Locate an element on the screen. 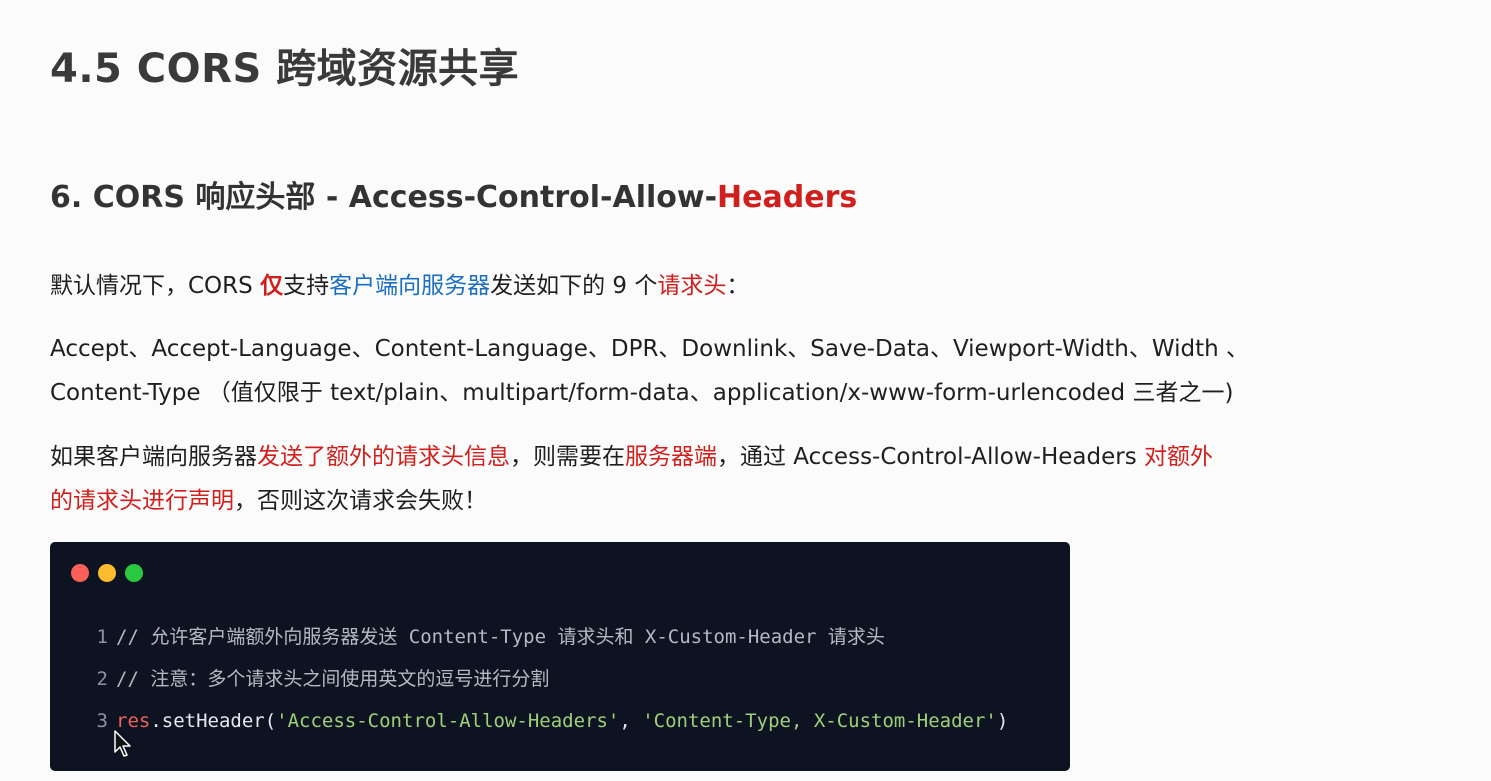 Image resolution: width=1491 pixels, height=781 pixels. para1-text-1: 默认情况下，CORS is located at coordinates (155, 286).